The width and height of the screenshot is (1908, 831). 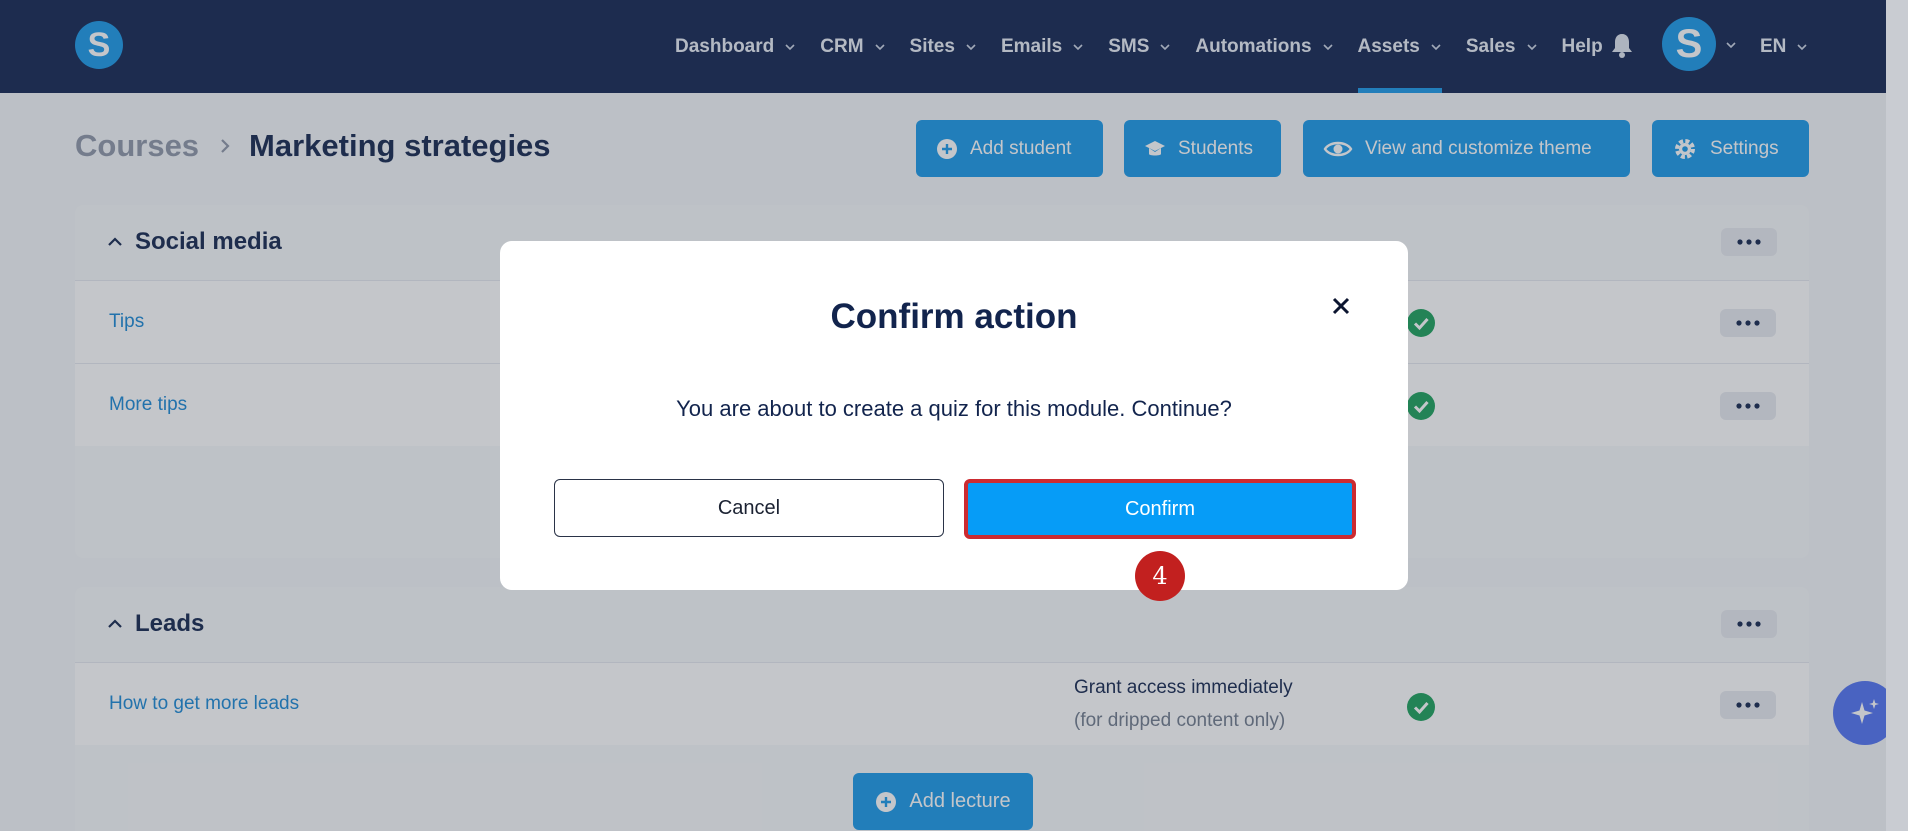 I want to click on page-scrollbar-track, so click(x=1897, y=415).